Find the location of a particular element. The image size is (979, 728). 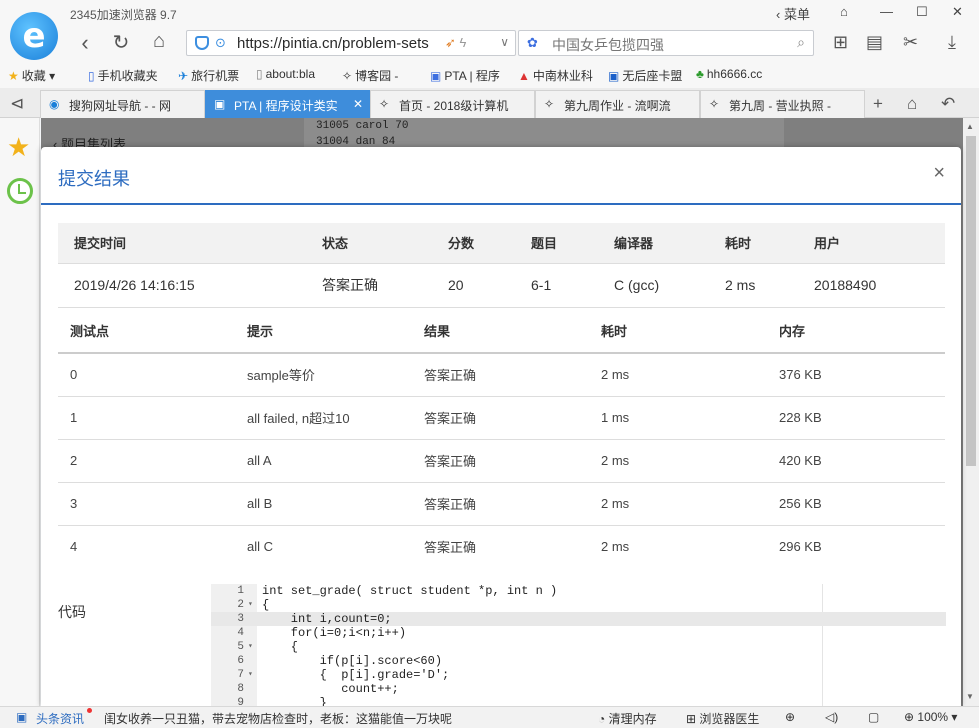

bookmark-about: ▯ about:bla is located at coordinates (285, 74).